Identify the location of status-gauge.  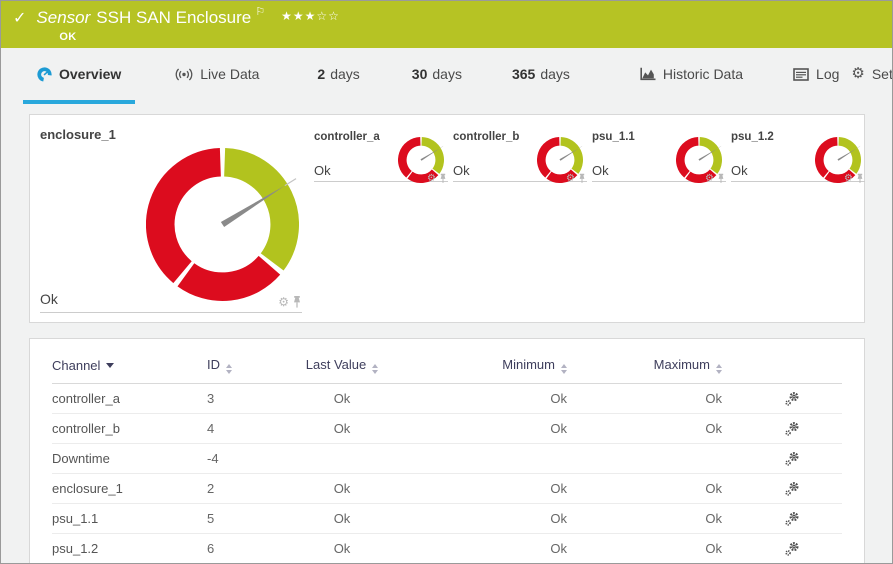
(222, 224).